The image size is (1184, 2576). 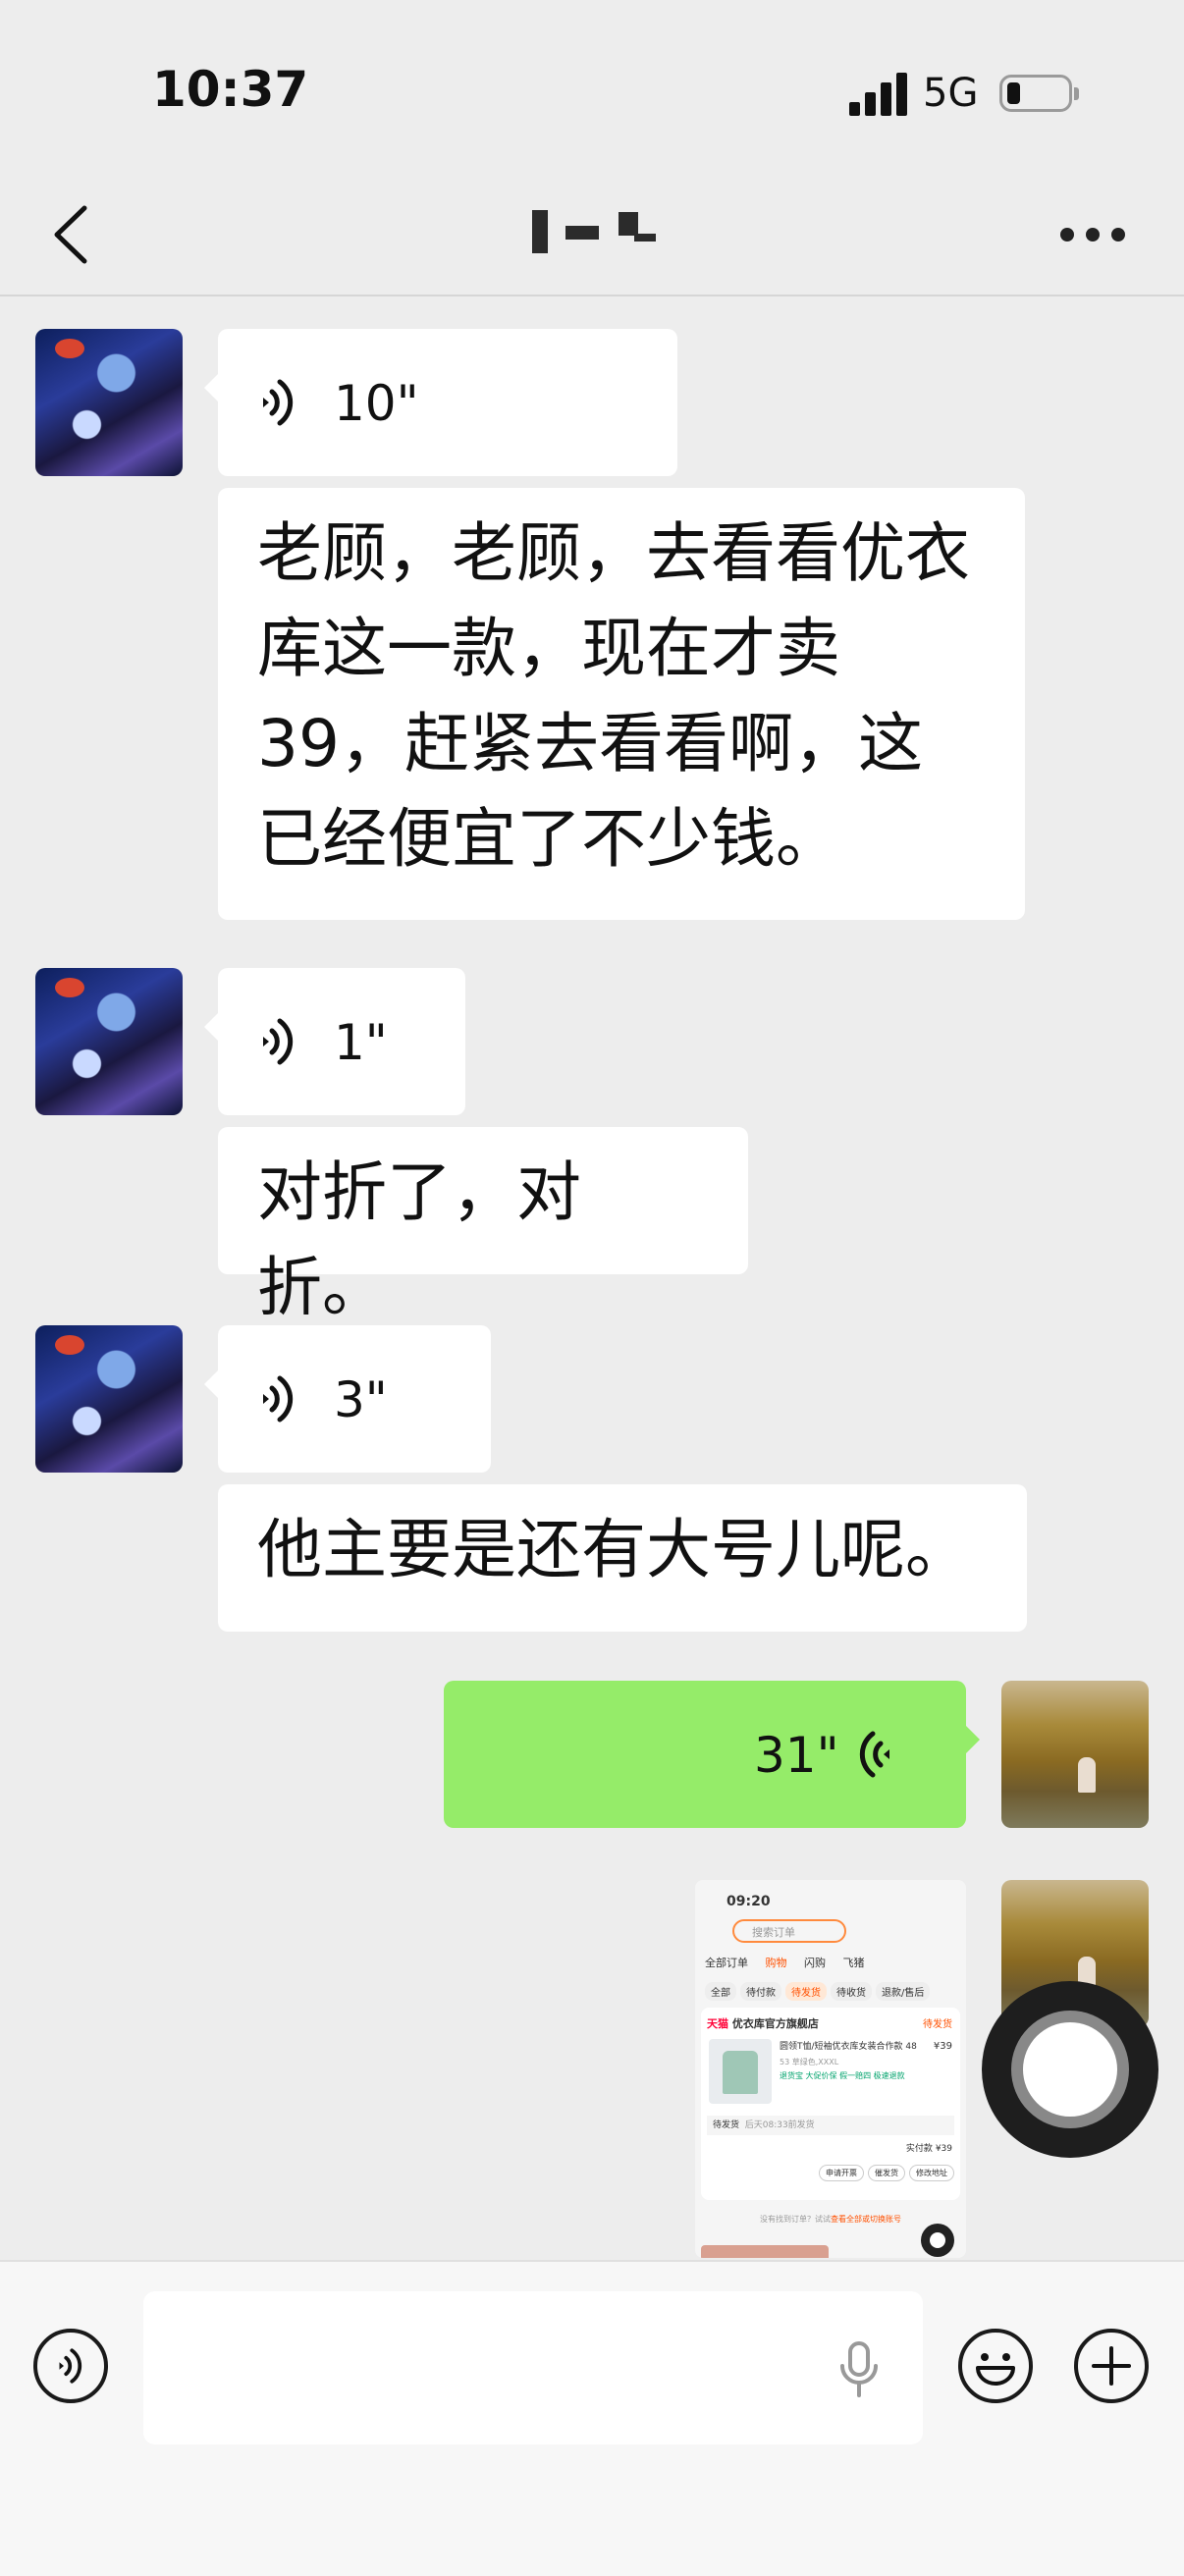 I want to click on thumb-footer-link: 查看全部或切换账号, so click(x=866, y=2219).